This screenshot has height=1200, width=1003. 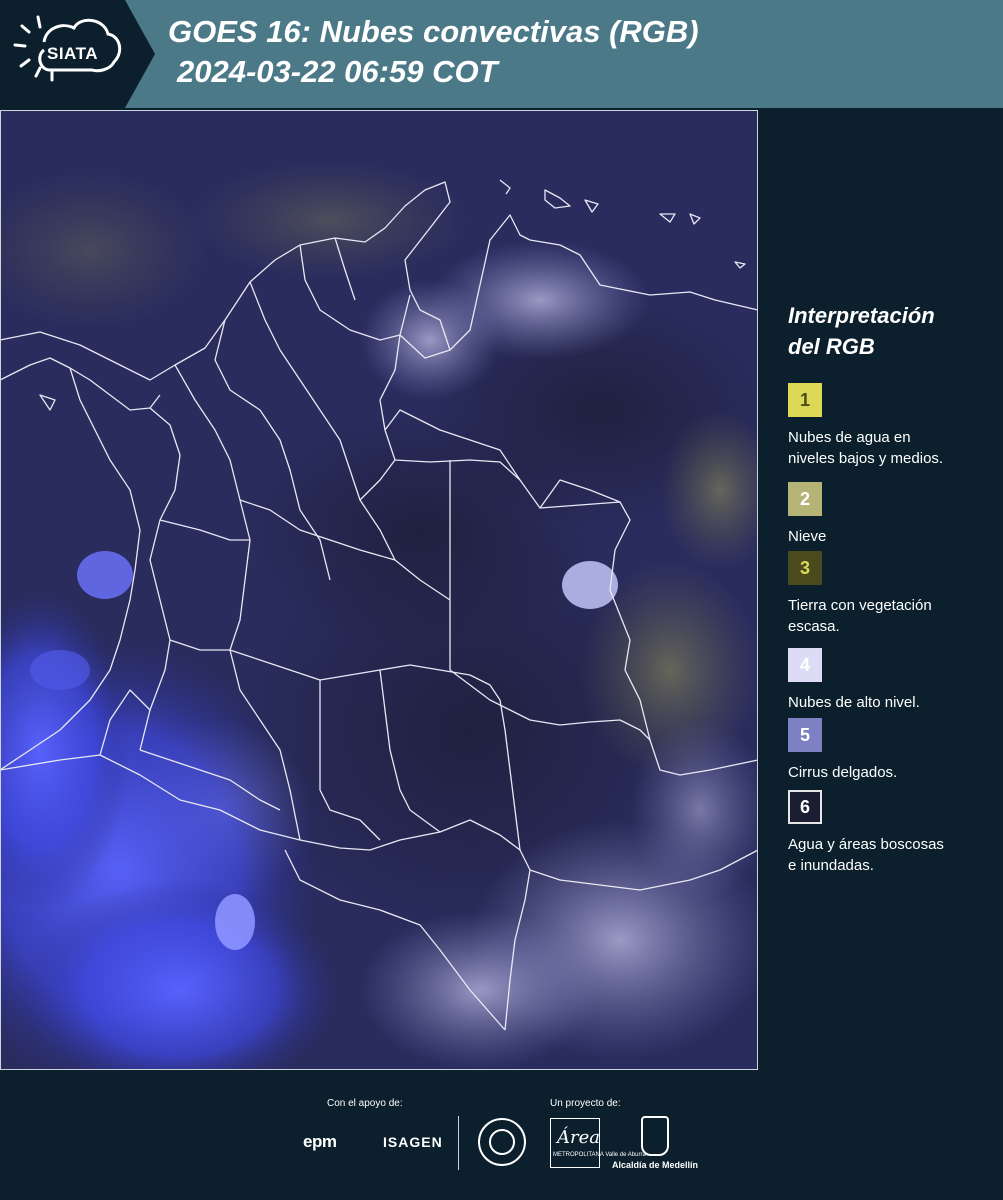 What do you see at coordinates (337, 71) in the screenshot?
I see `page-timestamp: 2024-03-22 06:59 COT` at bounding box center [337, 71].